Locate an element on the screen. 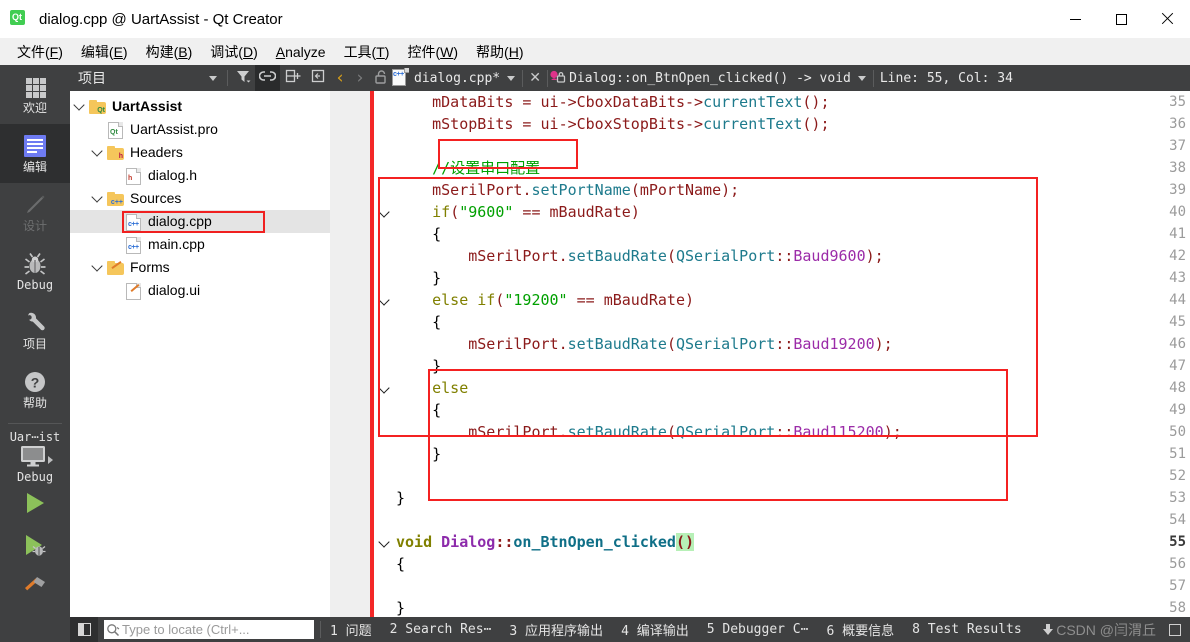  maximize-output-pane-icon is located at coordinates (1175, 629).